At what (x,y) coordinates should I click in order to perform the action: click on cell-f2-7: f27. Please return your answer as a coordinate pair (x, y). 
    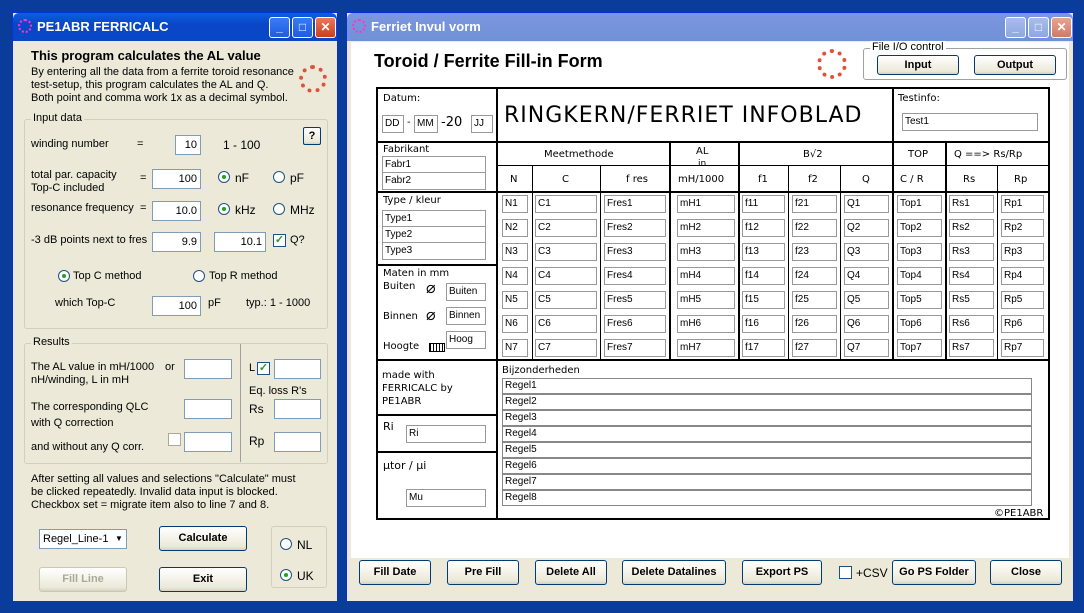
    Looking at the image, I should click on (814, 348).